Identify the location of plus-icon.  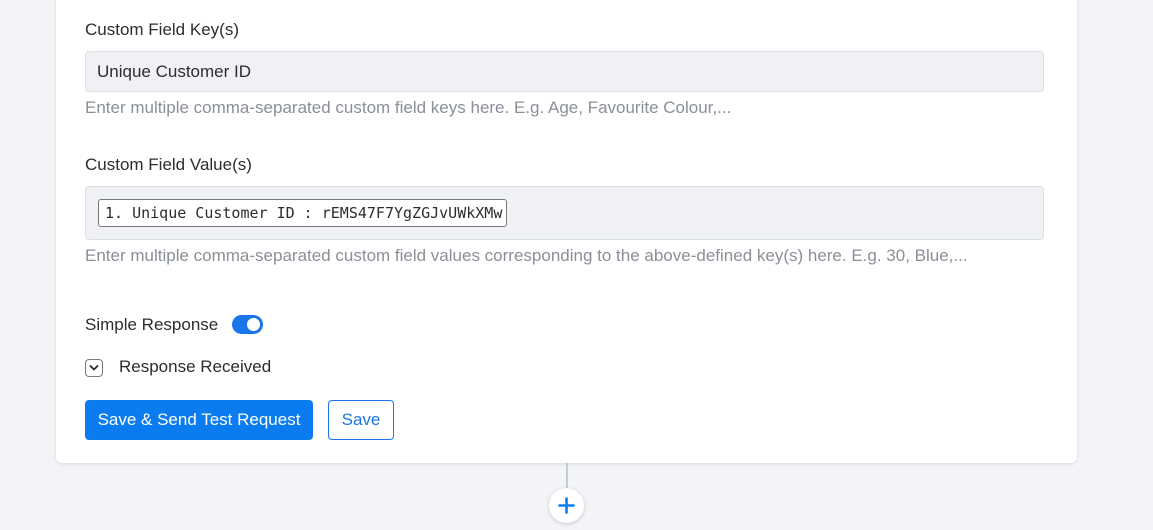
(566, 505).